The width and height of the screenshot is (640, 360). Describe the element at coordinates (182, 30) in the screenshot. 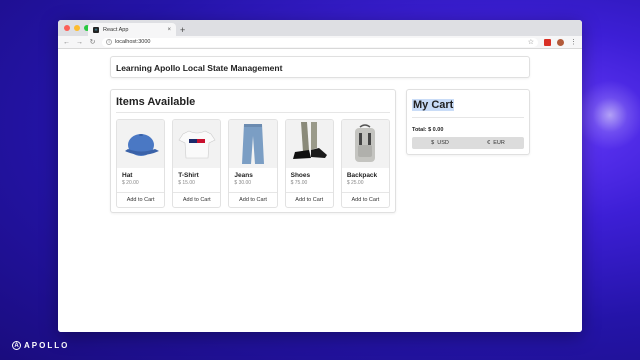

I see `new-tab-button: +` at that location.